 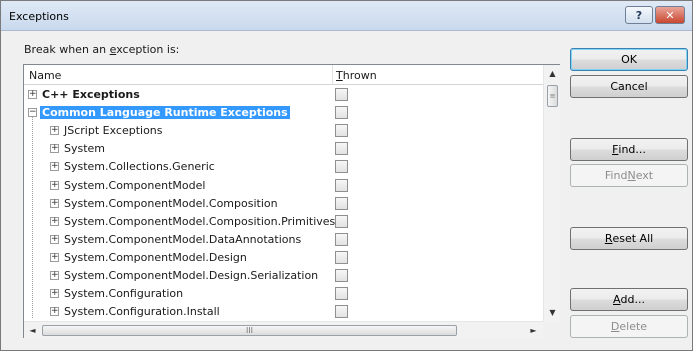 I want to click on ok-button: OK, so click(x=629, y=59).